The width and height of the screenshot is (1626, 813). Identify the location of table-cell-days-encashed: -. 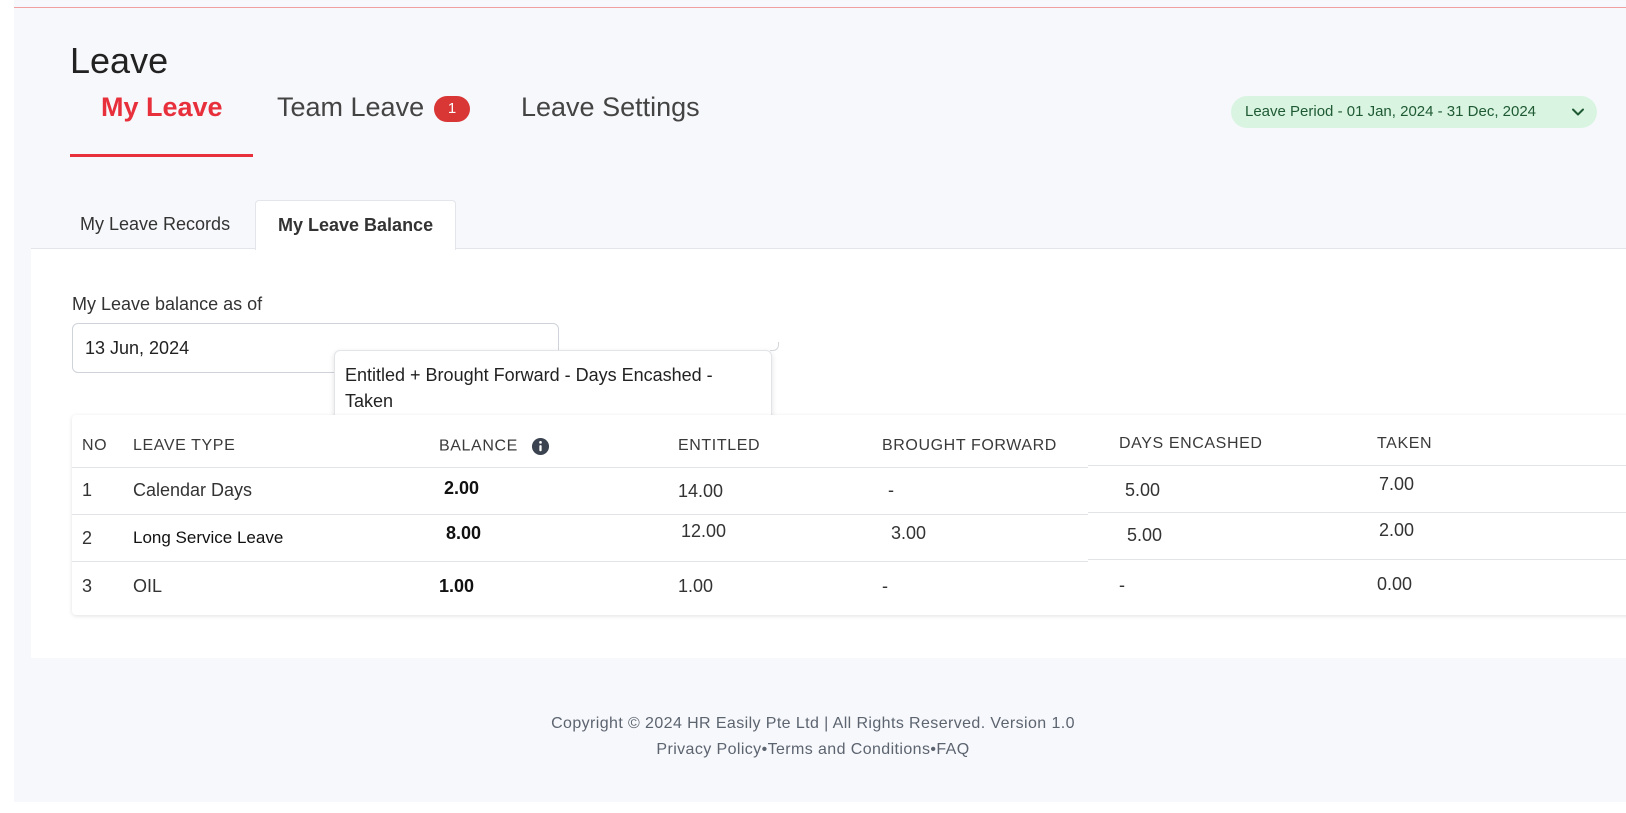
(1122, 585).